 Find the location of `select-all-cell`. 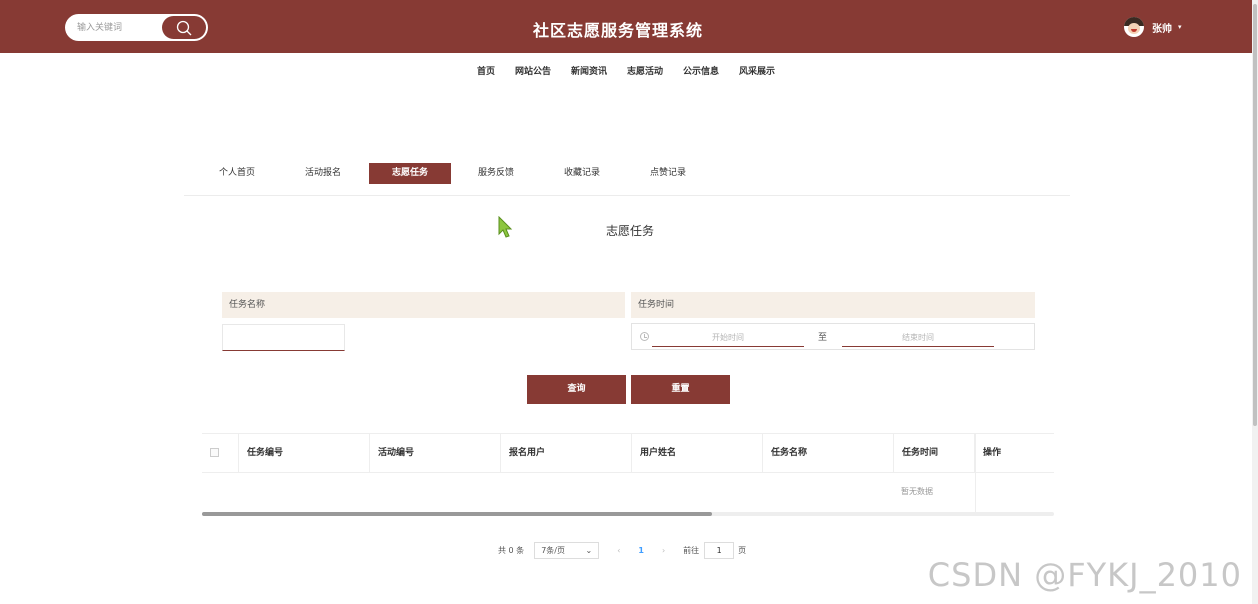

select-all-cell is located at coordinates (220, 453).